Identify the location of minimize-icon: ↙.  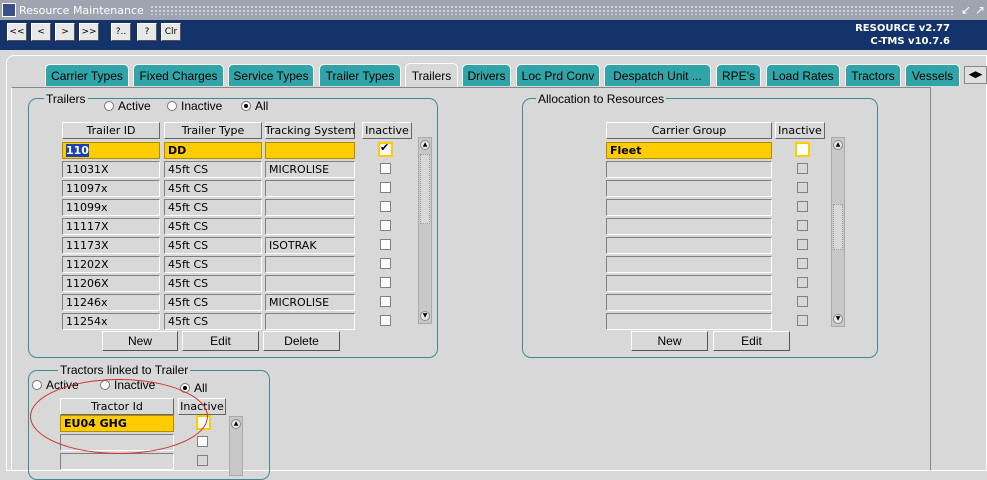
(966, 10).